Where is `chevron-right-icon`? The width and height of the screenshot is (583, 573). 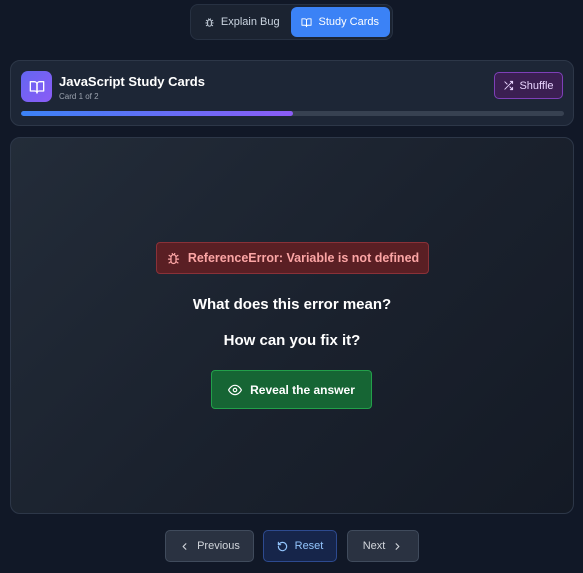 chevron-right-icon is located at coordinates (397, 546).